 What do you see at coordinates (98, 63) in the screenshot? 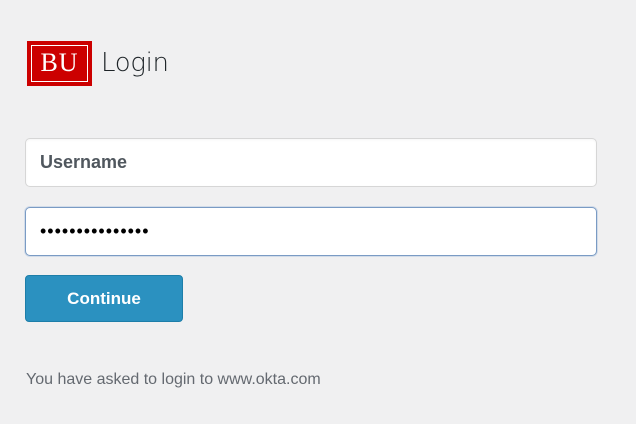
I see `login-header: BU Login` at bounding box center [98, 63].